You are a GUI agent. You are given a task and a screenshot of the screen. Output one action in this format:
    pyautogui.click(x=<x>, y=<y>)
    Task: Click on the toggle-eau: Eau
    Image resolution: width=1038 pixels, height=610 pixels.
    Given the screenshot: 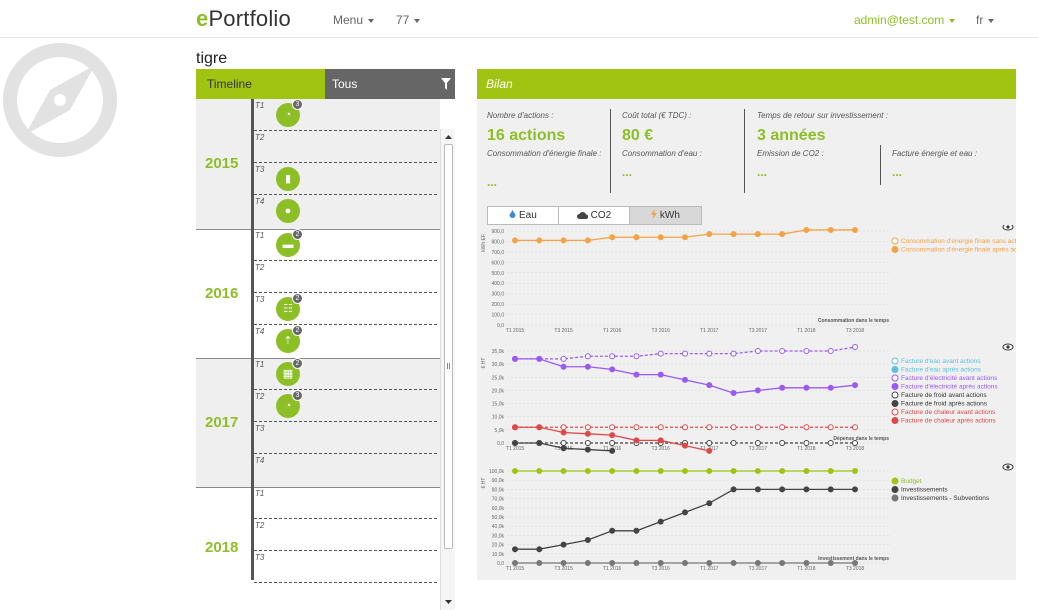 What is the action you would take?
    pyautogui.click(x=523, y=215)
    